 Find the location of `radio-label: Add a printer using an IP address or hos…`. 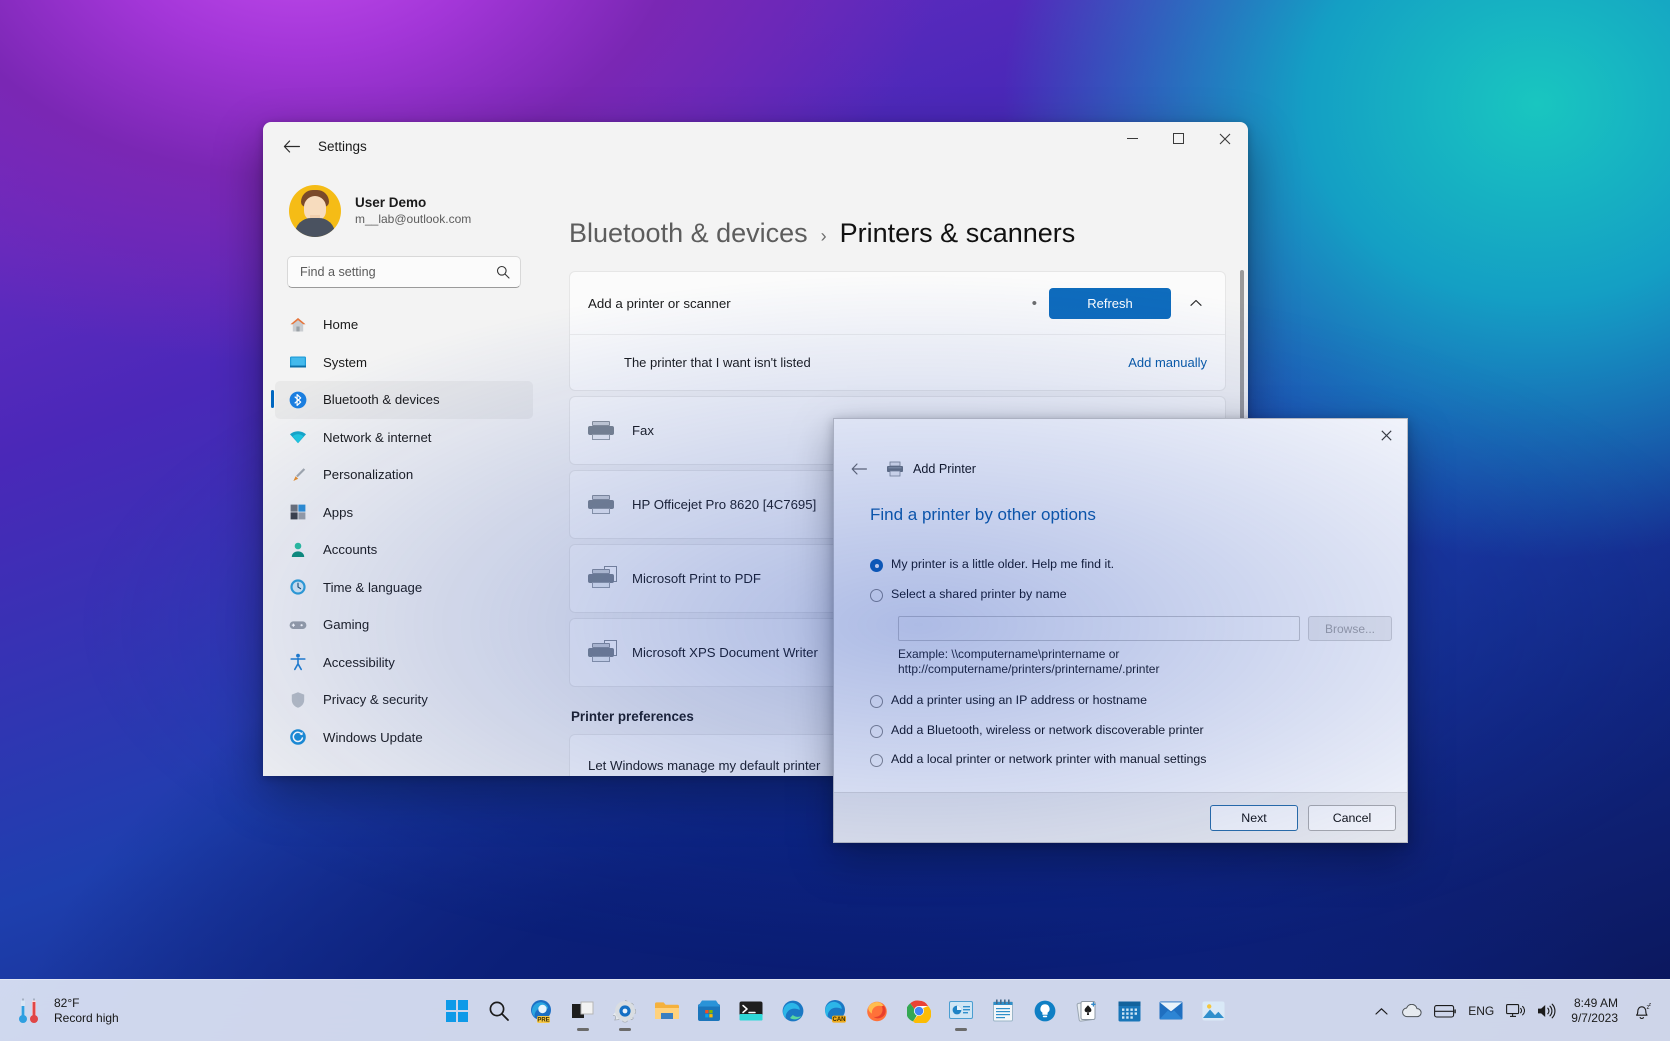

radio-label: Add a printer using an IP address or hos… is located at coordinates (1019, 700).